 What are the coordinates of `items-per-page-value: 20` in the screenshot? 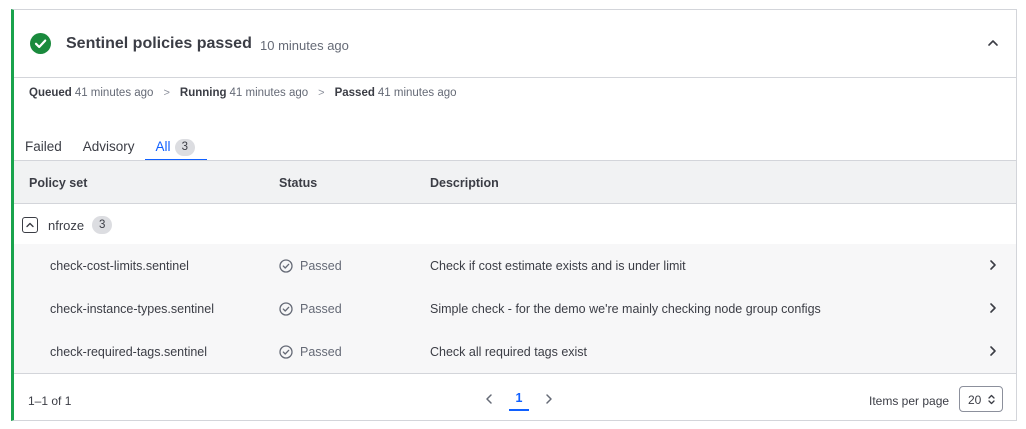 It's located at (975, 400).